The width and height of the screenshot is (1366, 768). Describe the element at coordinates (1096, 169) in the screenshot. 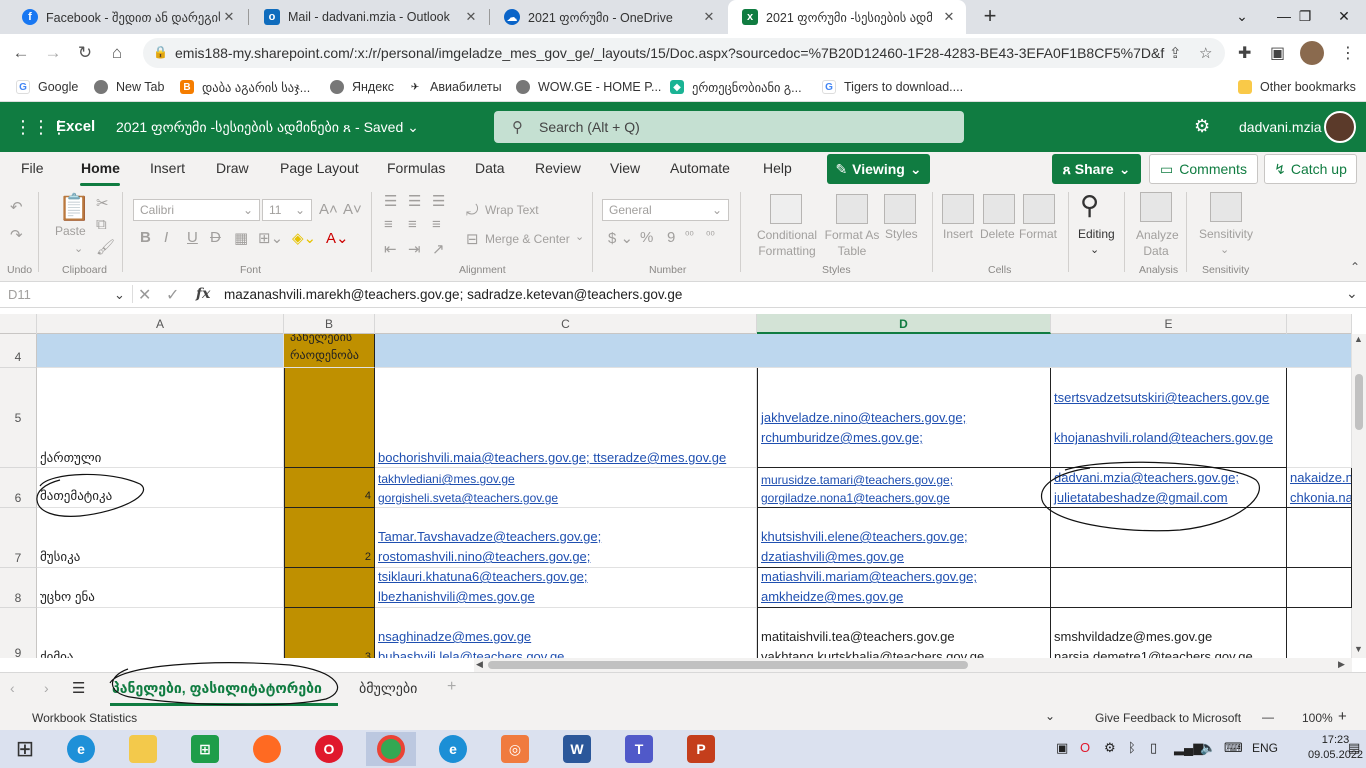

I see `share-button: ጸ Share ⌄` at that location.